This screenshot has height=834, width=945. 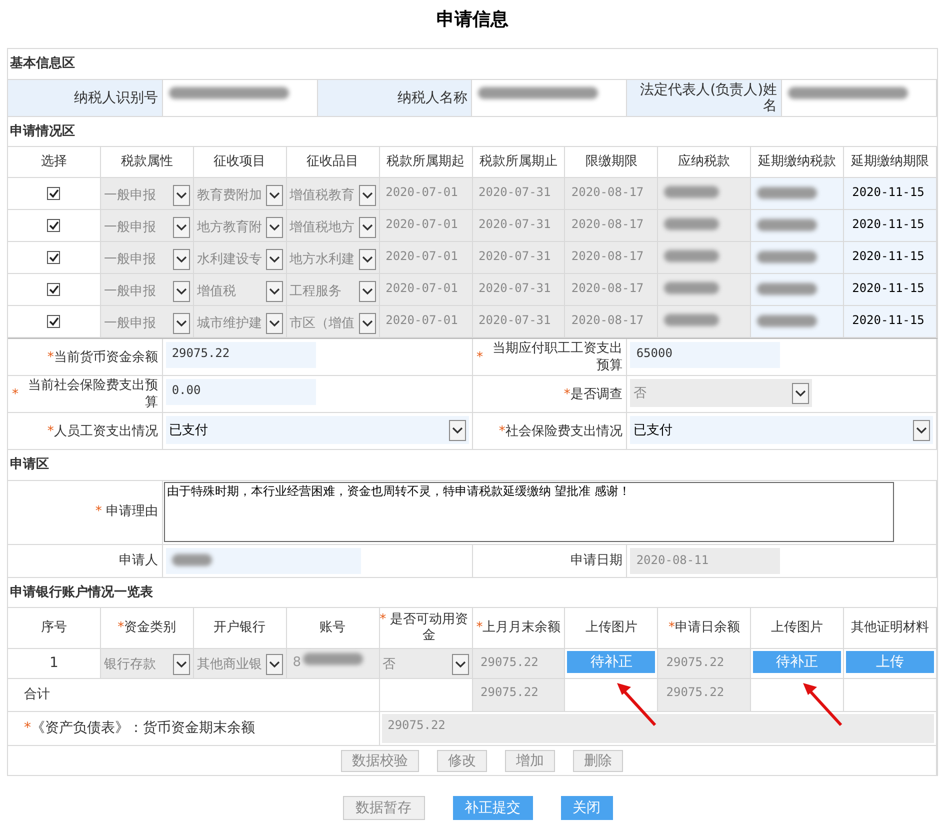 I want to click on action-button: 数据校验, so click(x=380, y=761).